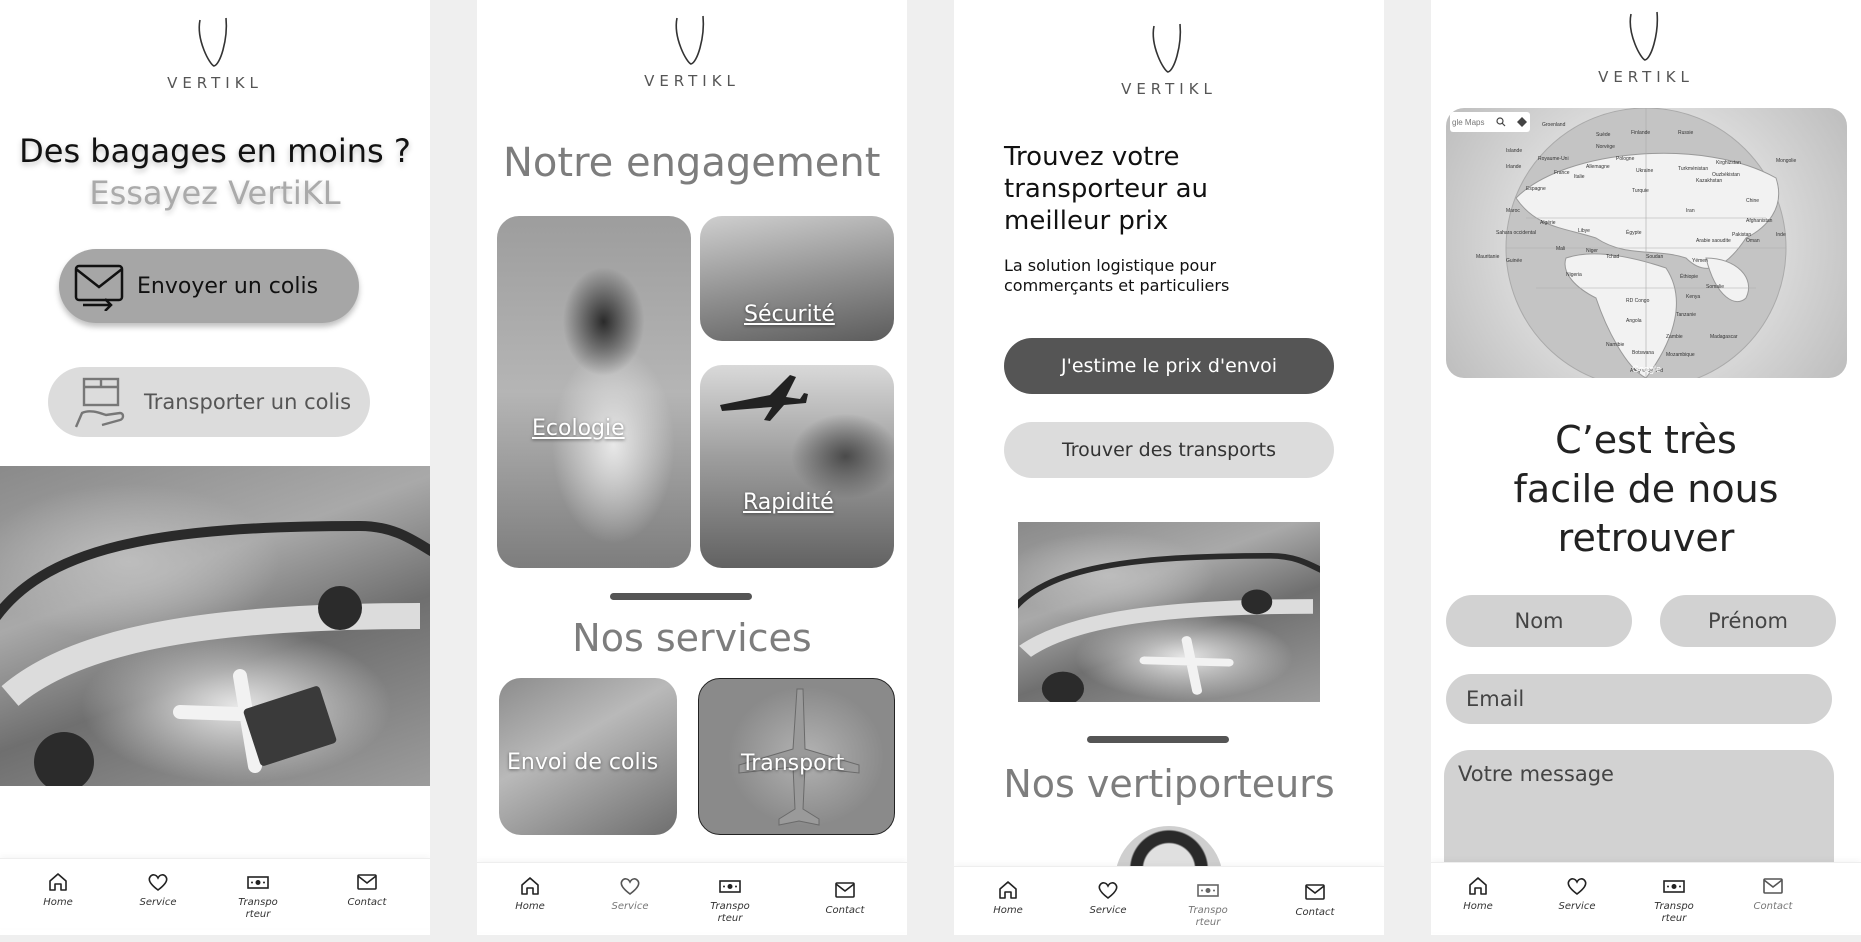  Describe the element at coordinates (594, 392) in the screenshot. I see `tile-ecologie: Ecologie` at that location.